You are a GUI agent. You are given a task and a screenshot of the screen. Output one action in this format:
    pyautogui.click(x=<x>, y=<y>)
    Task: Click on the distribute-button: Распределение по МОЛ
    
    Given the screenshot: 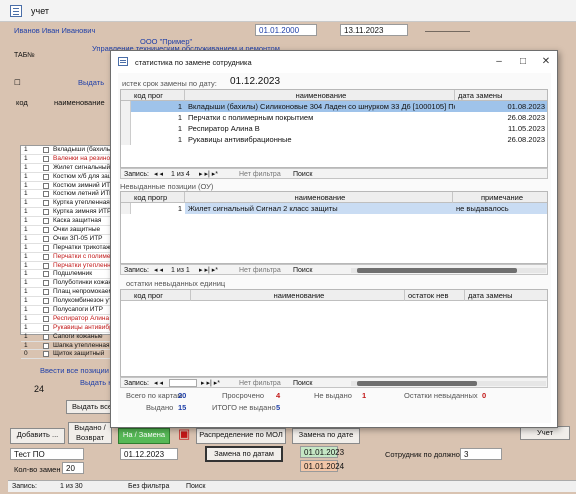 What is the action you would take?
    pyautogui.click(x=241, y=436)
    